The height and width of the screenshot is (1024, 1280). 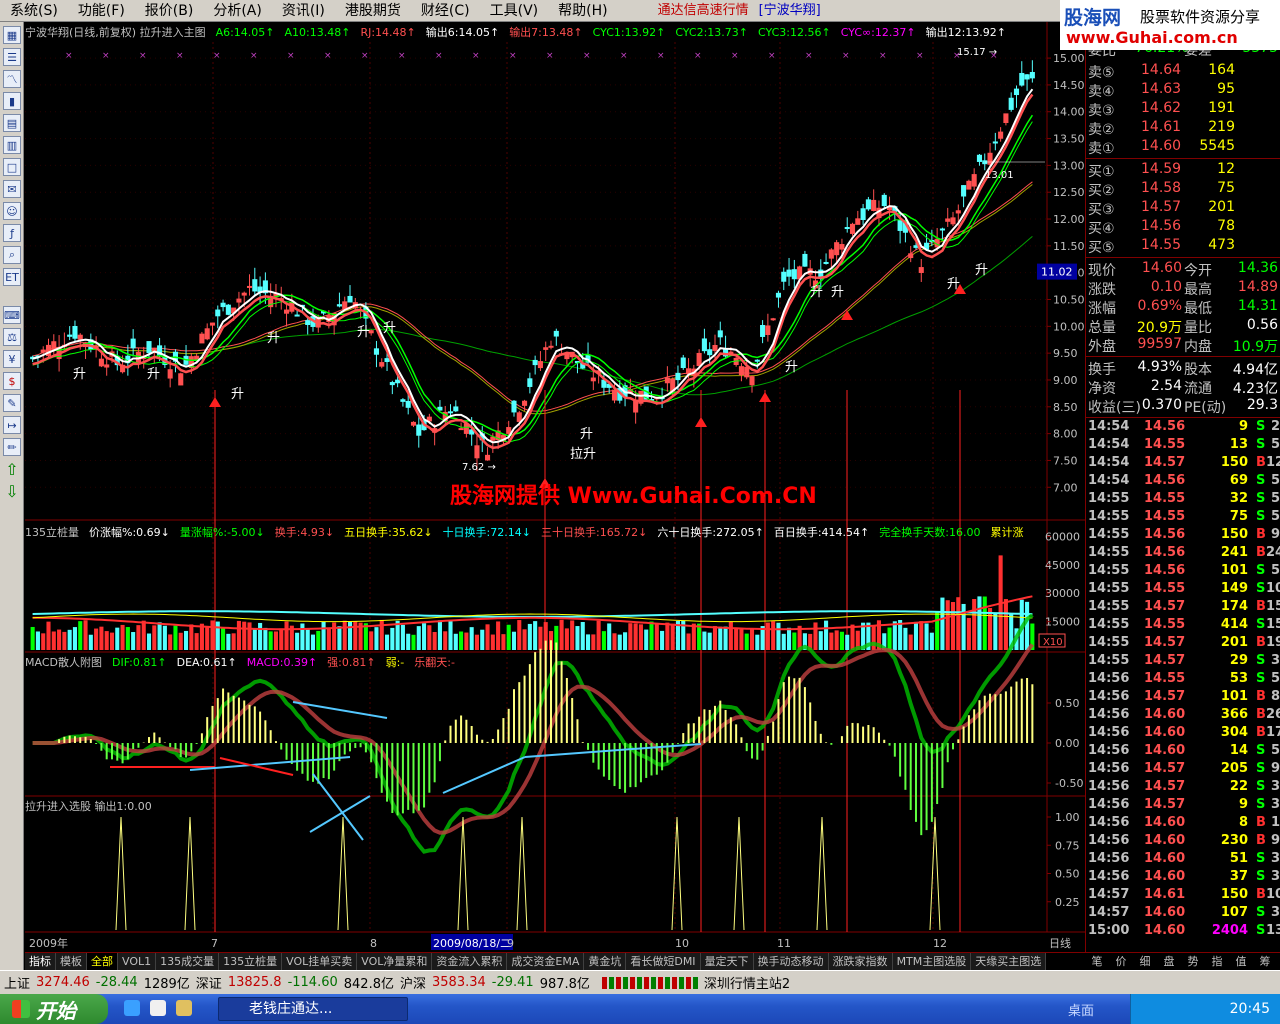 What do you see at coordinates (54, 1009) in the screenshot?
I see `start-button: 开始` at bounding box center [54, 1009].